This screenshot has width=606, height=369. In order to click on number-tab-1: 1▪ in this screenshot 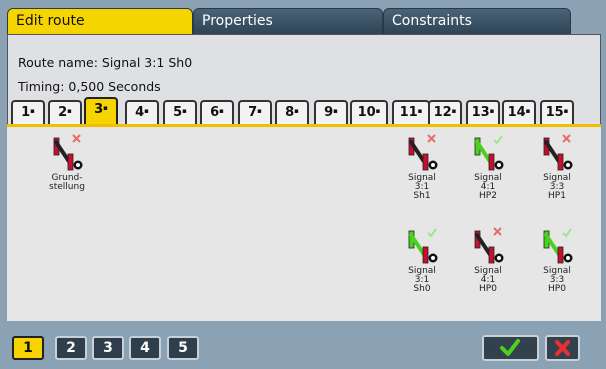, I will do `click(28, 112)`.